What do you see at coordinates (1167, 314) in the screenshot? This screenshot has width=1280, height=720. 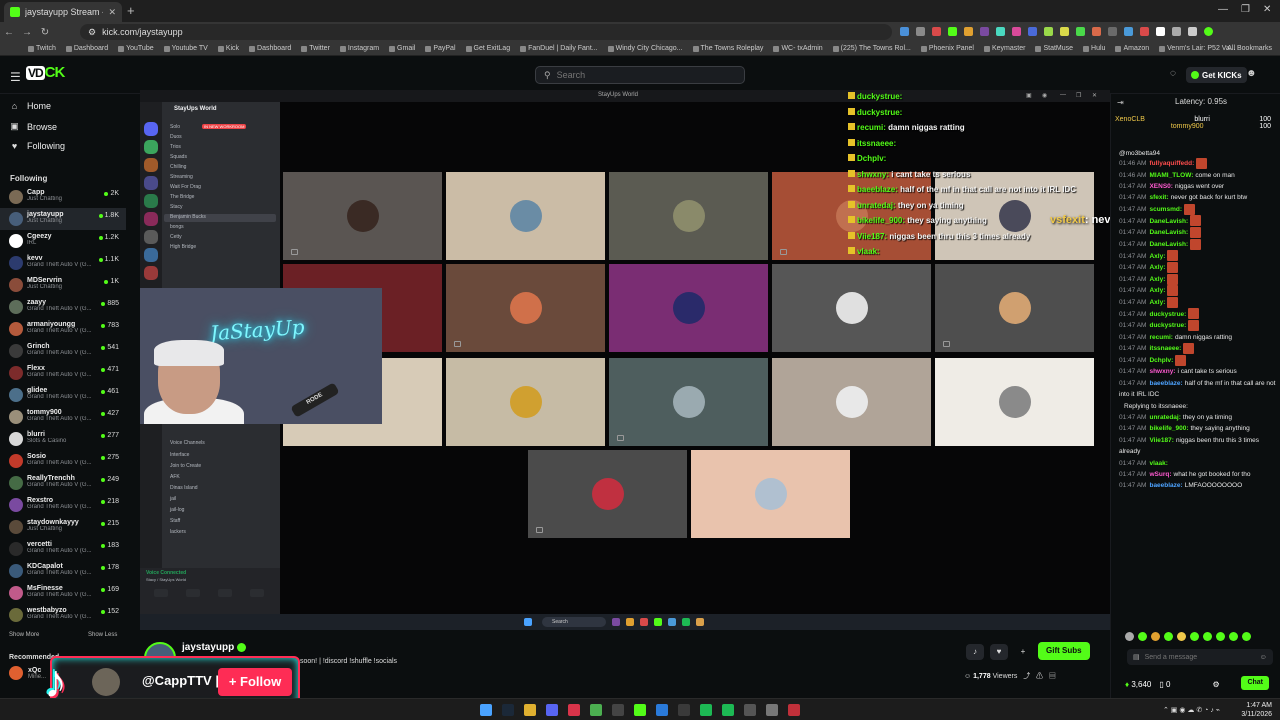 I see `message-user: duckystrue:` at bounding box center [1167, 314].